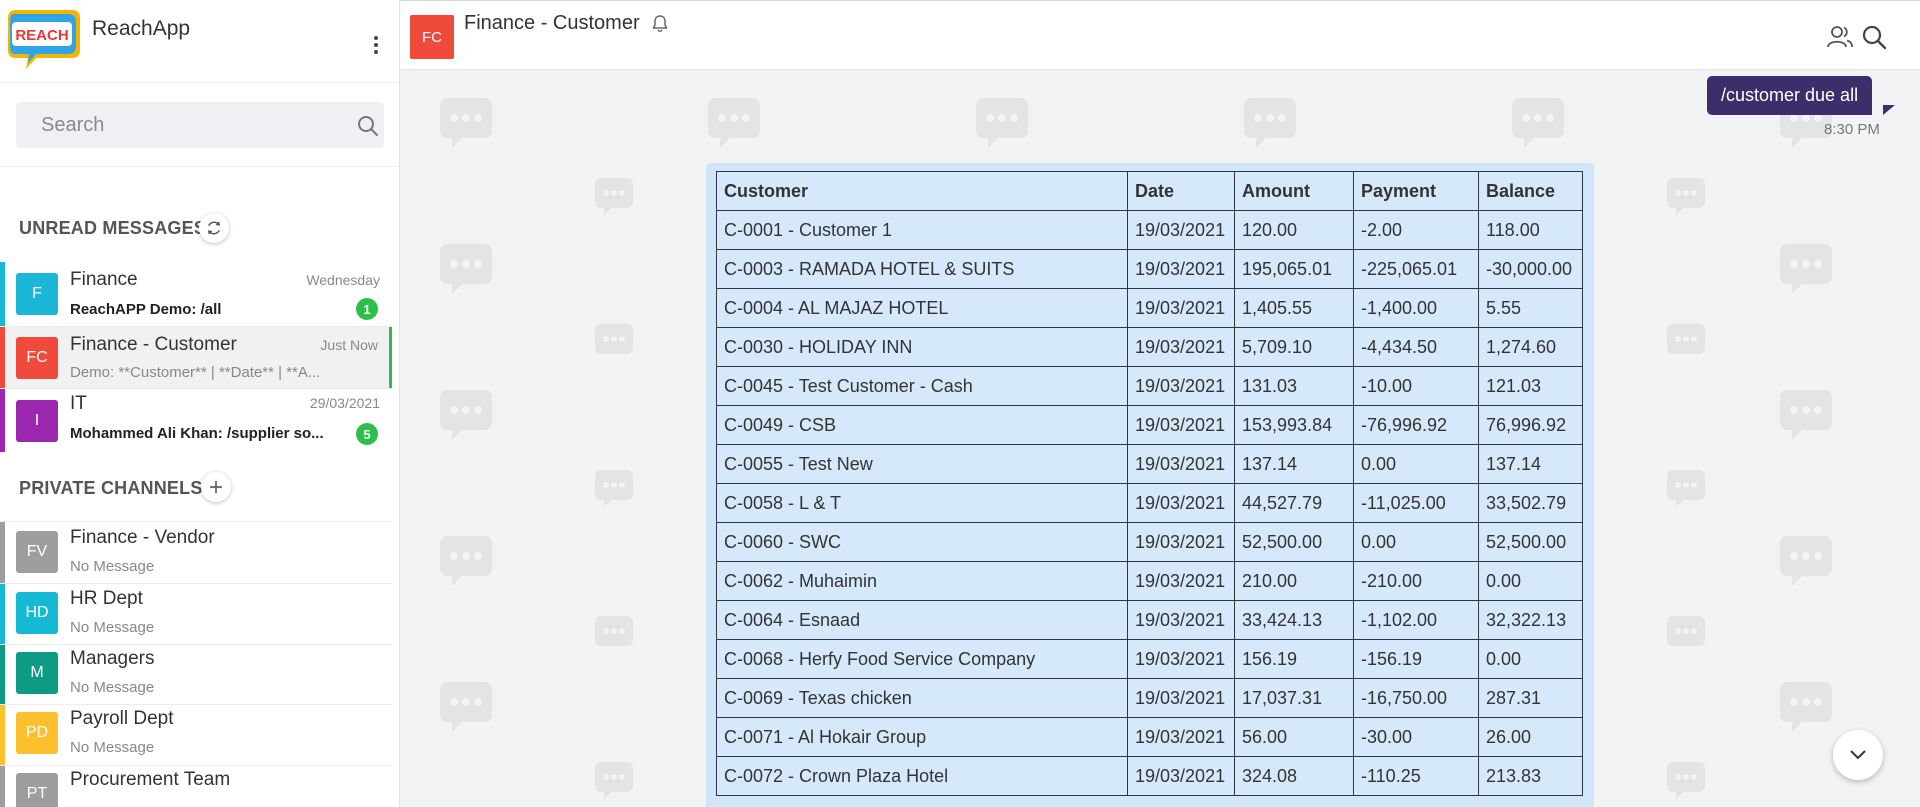 This screenshot has width=1920, height=807. What do you see at coordinates (1416, 386) in the screenshot?
I see `table-cell: -10.00` at bounding box center [1416, 386].